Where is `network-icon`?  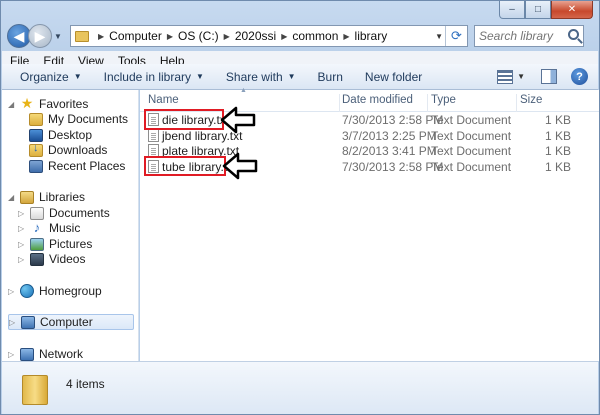
network-icon is located at coordinates (27, 354).